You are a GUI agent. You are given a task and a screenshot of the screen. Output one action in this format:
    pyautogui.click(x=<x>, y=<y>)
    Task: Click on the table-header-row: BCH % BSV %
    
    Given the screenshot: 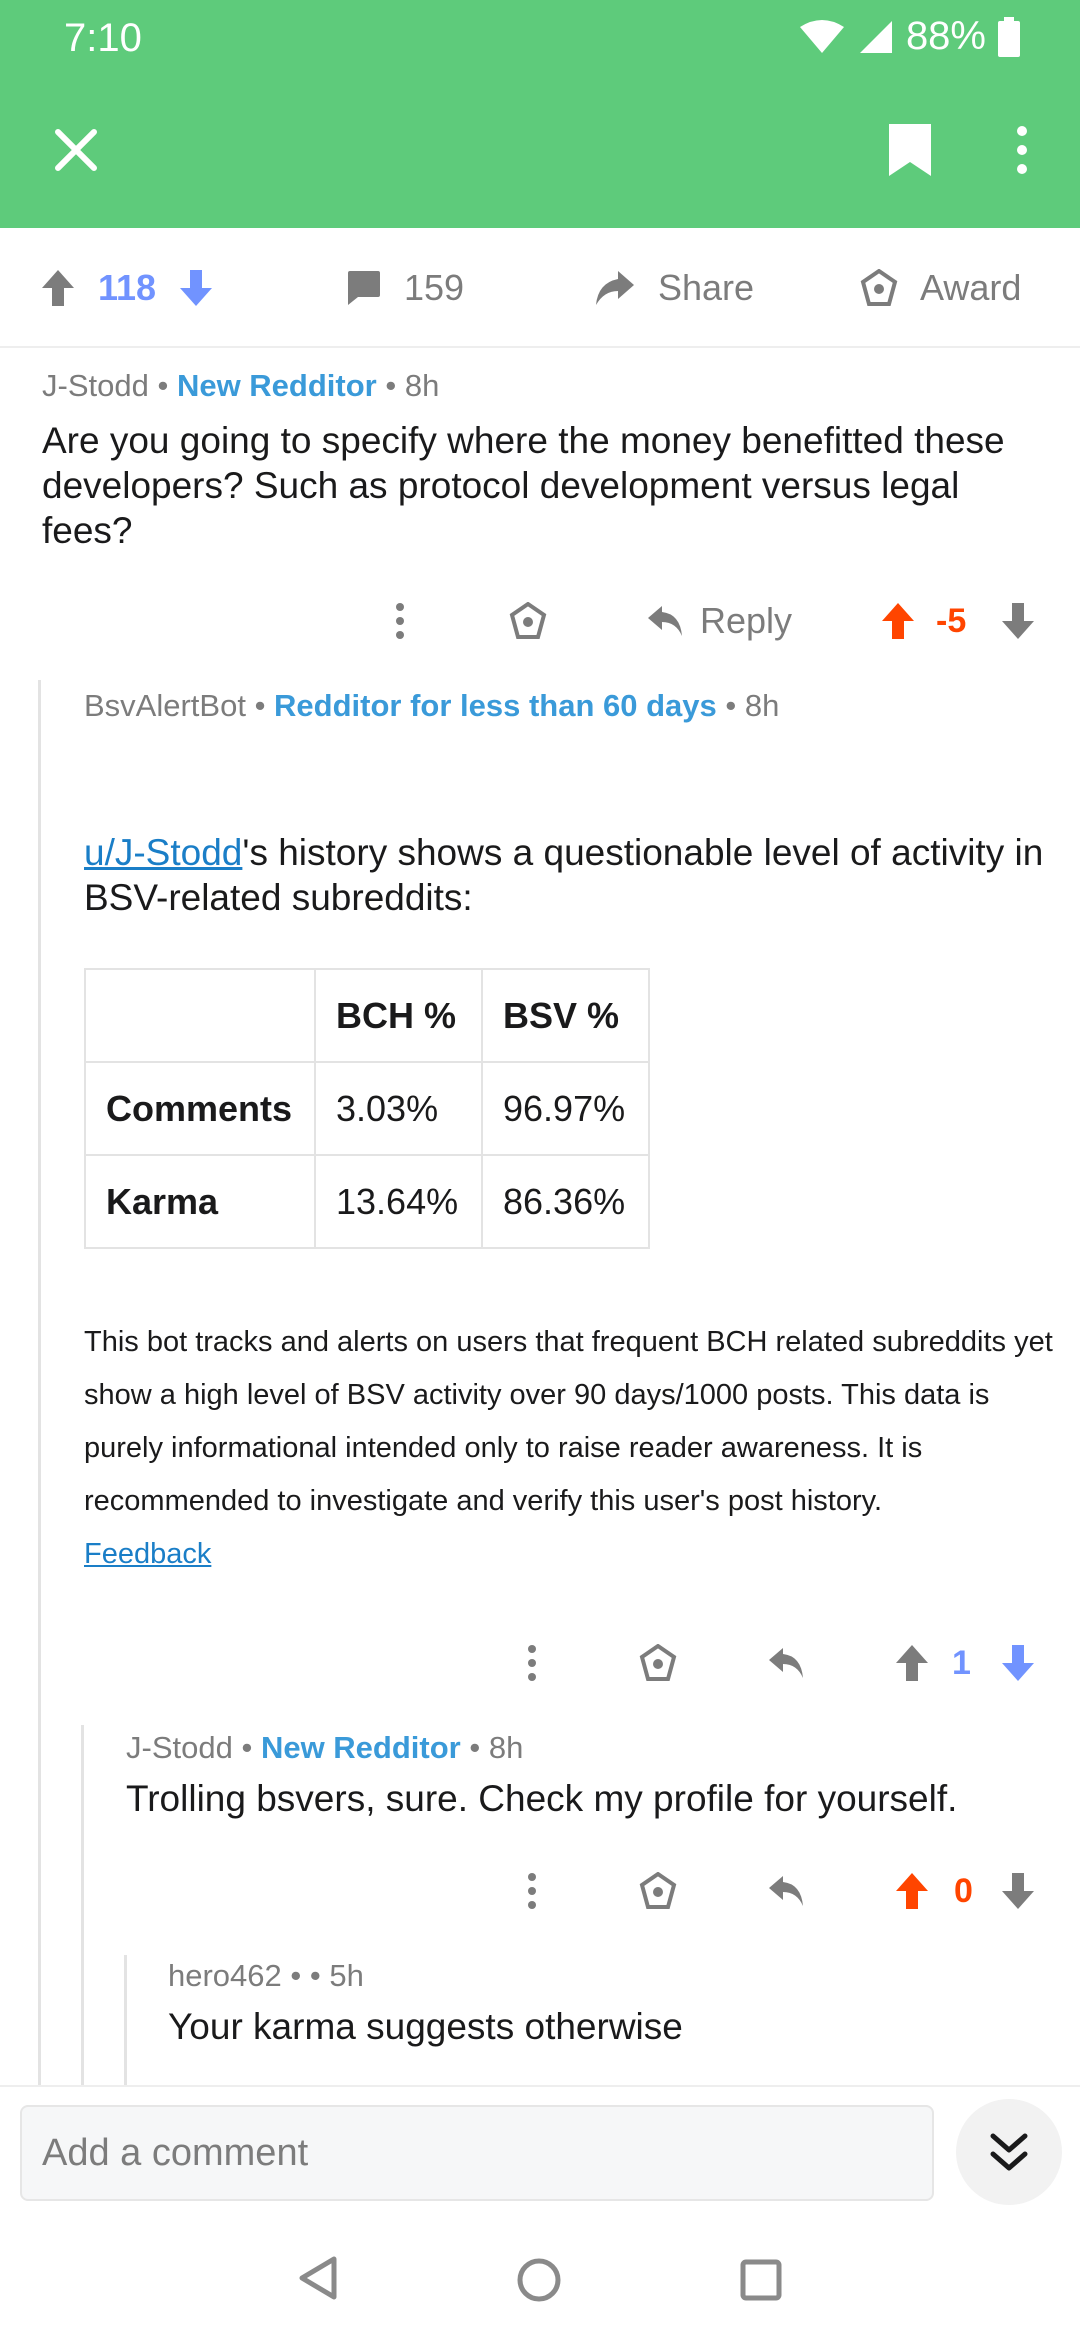 What is the action you would take?
    pyautogui.click(x=367, y=1015)
    